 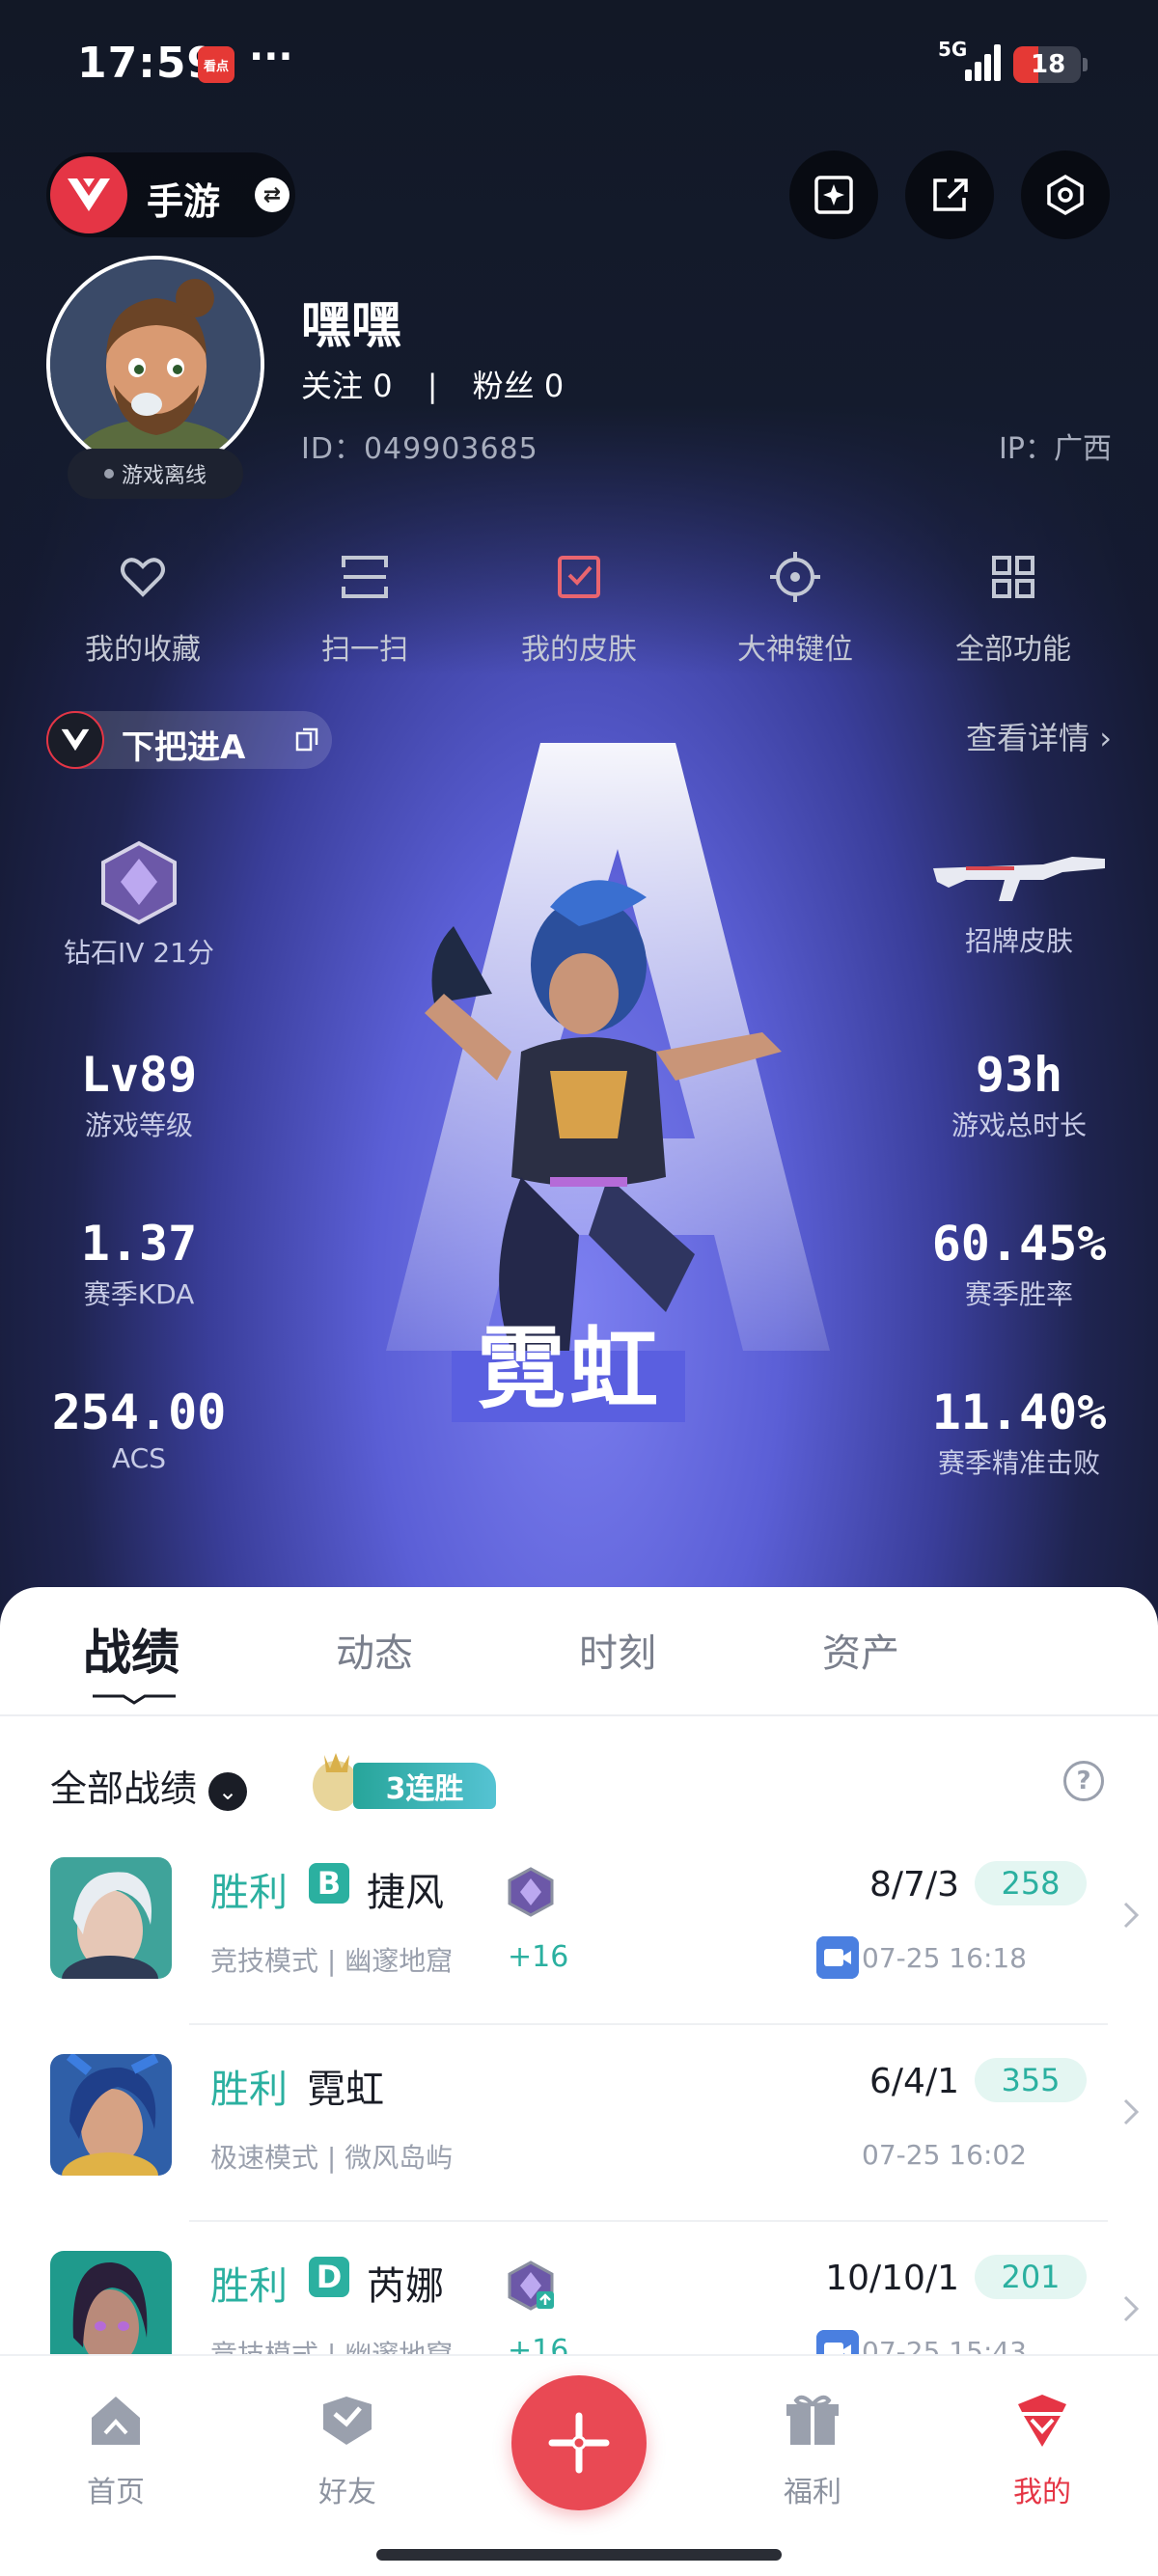 I want to click on settings-hexagon-icon, so click(x=1065, y=195).